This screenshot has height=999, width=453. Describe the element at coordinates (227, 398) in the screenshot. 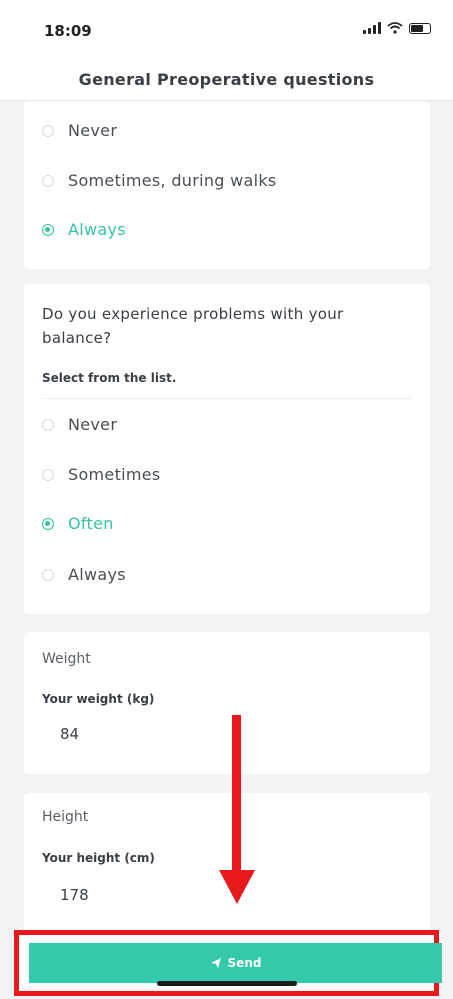

I see `divider` at that location.